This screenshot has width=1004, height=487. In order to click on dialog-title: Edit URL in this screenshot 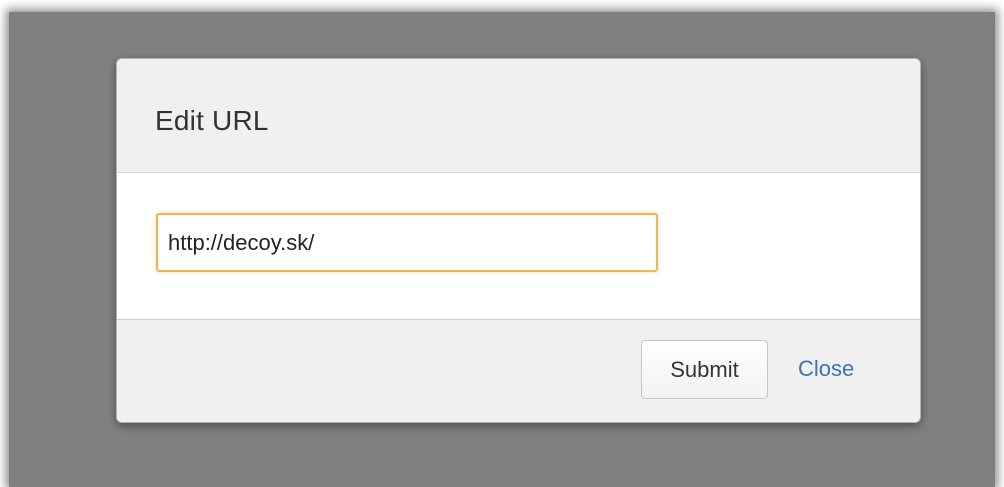, I will do `click(212, 120)`.